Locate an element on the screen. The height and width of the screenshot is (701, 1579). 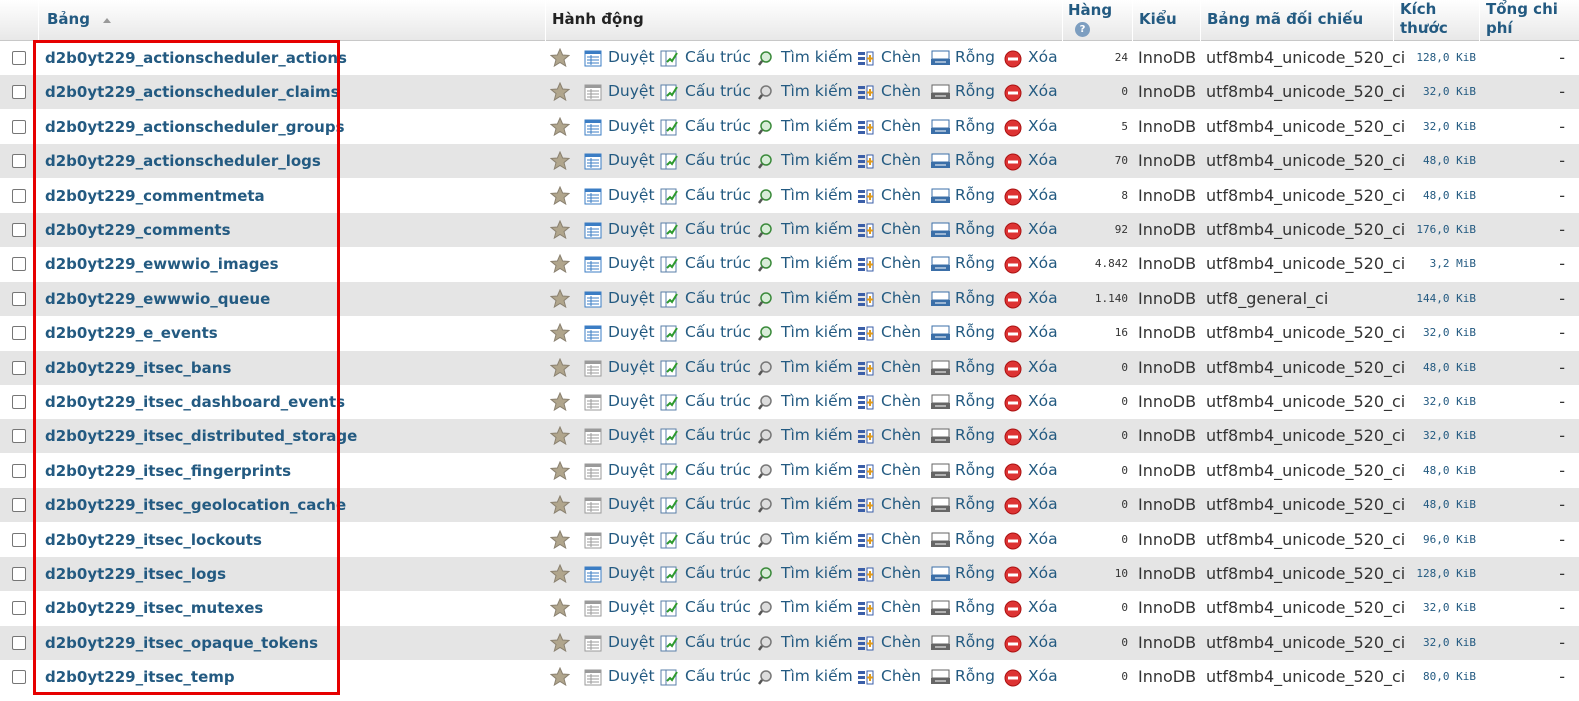
table-name-link: d2b0yt229_actionscheduler_groups is located at coordinates (195, 127).